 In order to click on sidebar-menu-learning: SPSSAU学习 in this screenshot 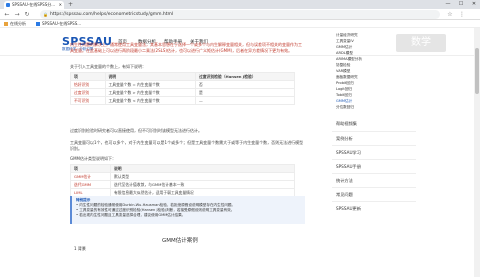, I will do `click(374, 151)`.